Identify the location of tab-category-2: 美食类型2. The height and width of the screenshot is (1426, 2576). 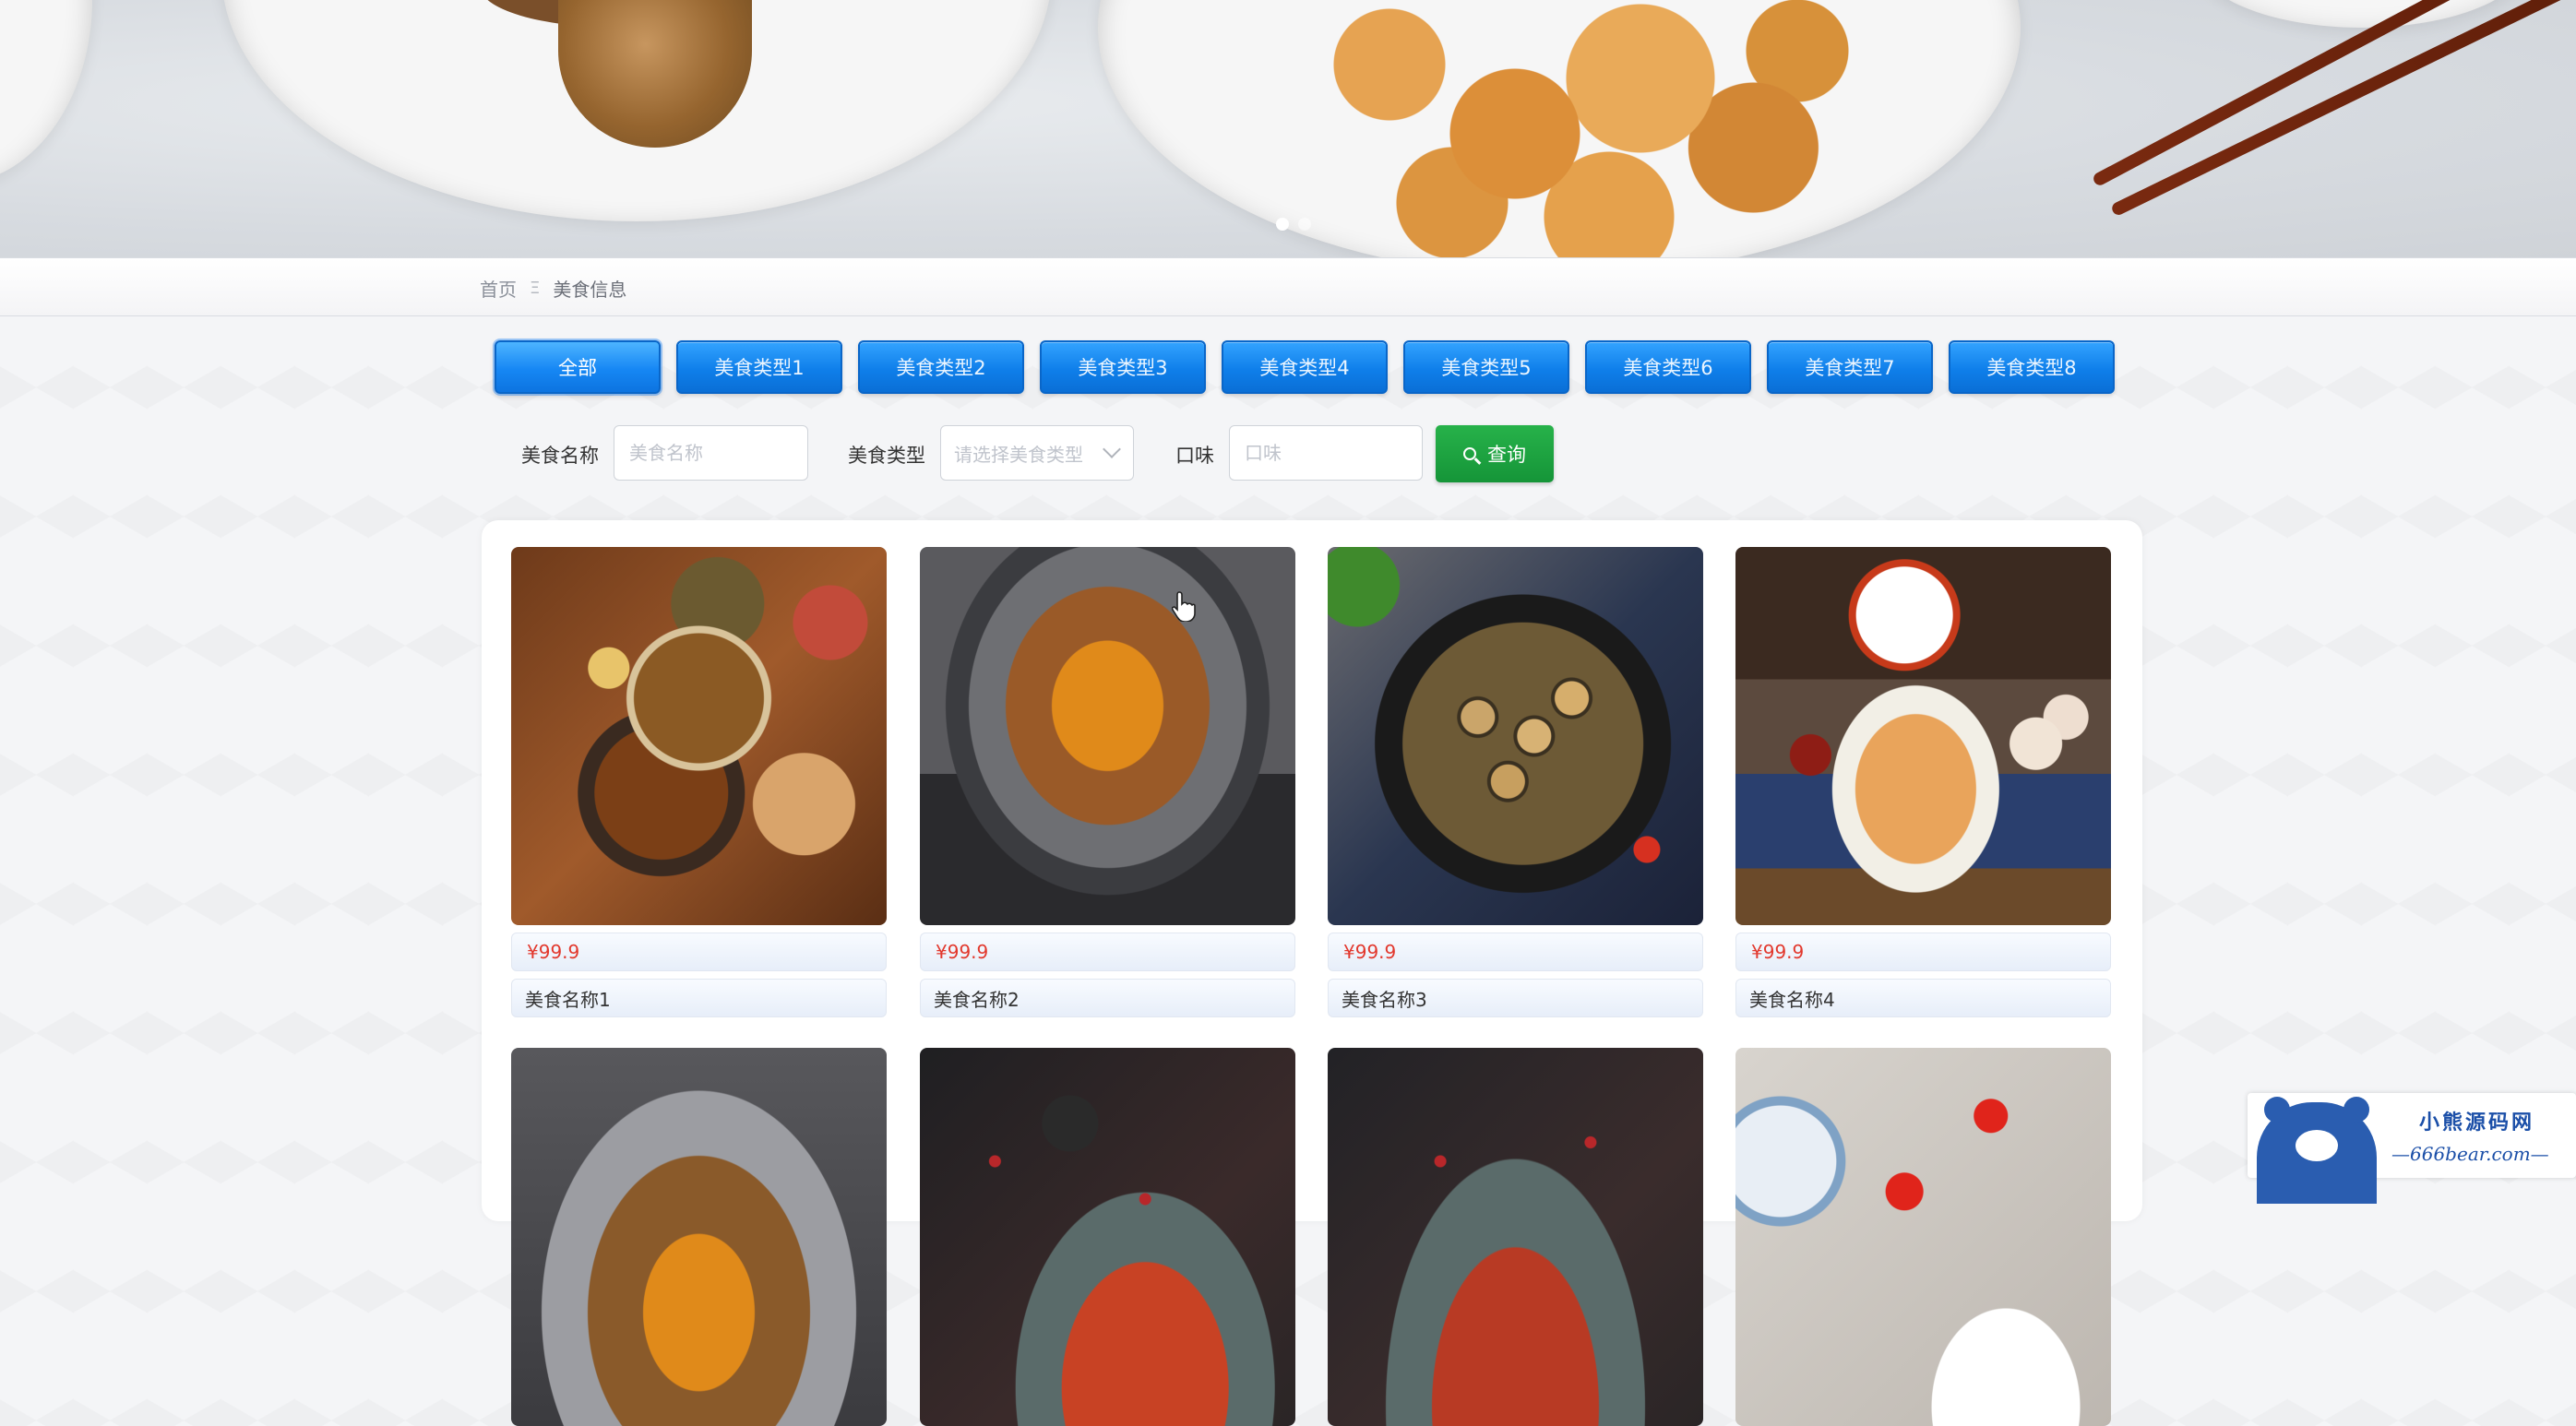
(941, 367).